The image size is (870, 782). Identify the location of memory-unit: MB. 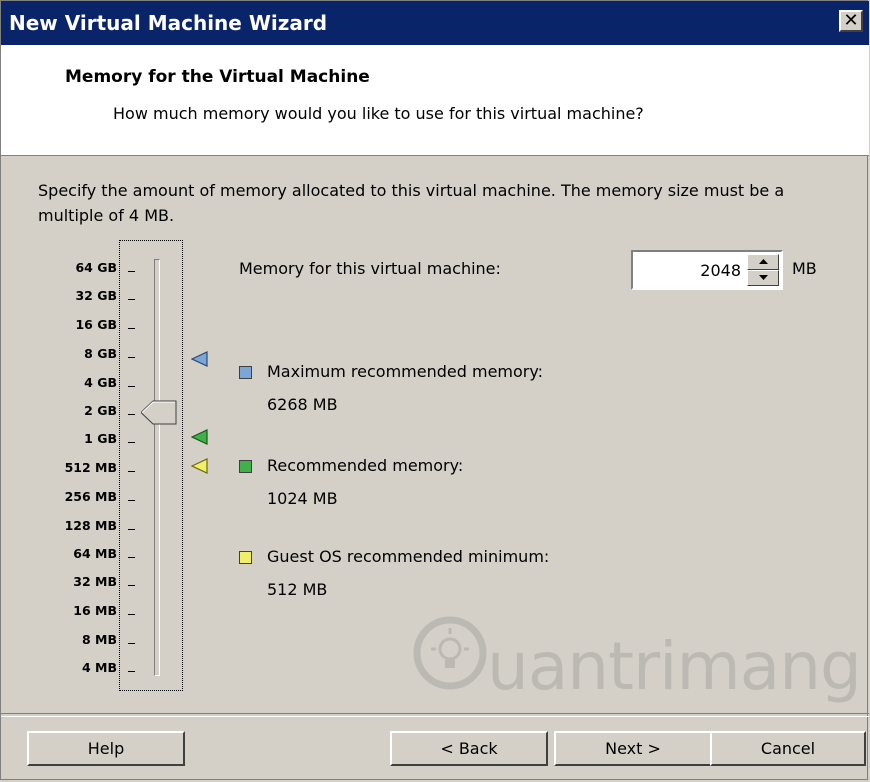
(804, 268).